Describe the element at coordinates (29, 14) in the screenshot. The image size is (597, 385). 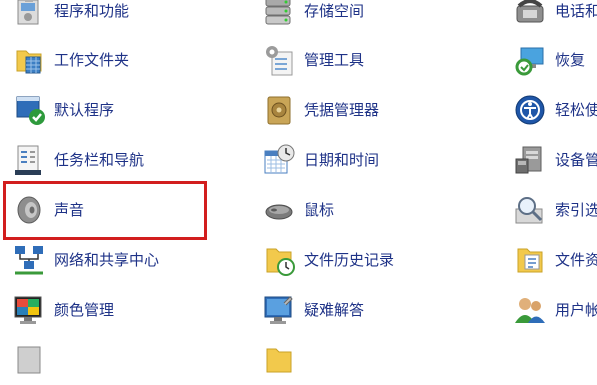
I see `programs-features-icon` at that location.